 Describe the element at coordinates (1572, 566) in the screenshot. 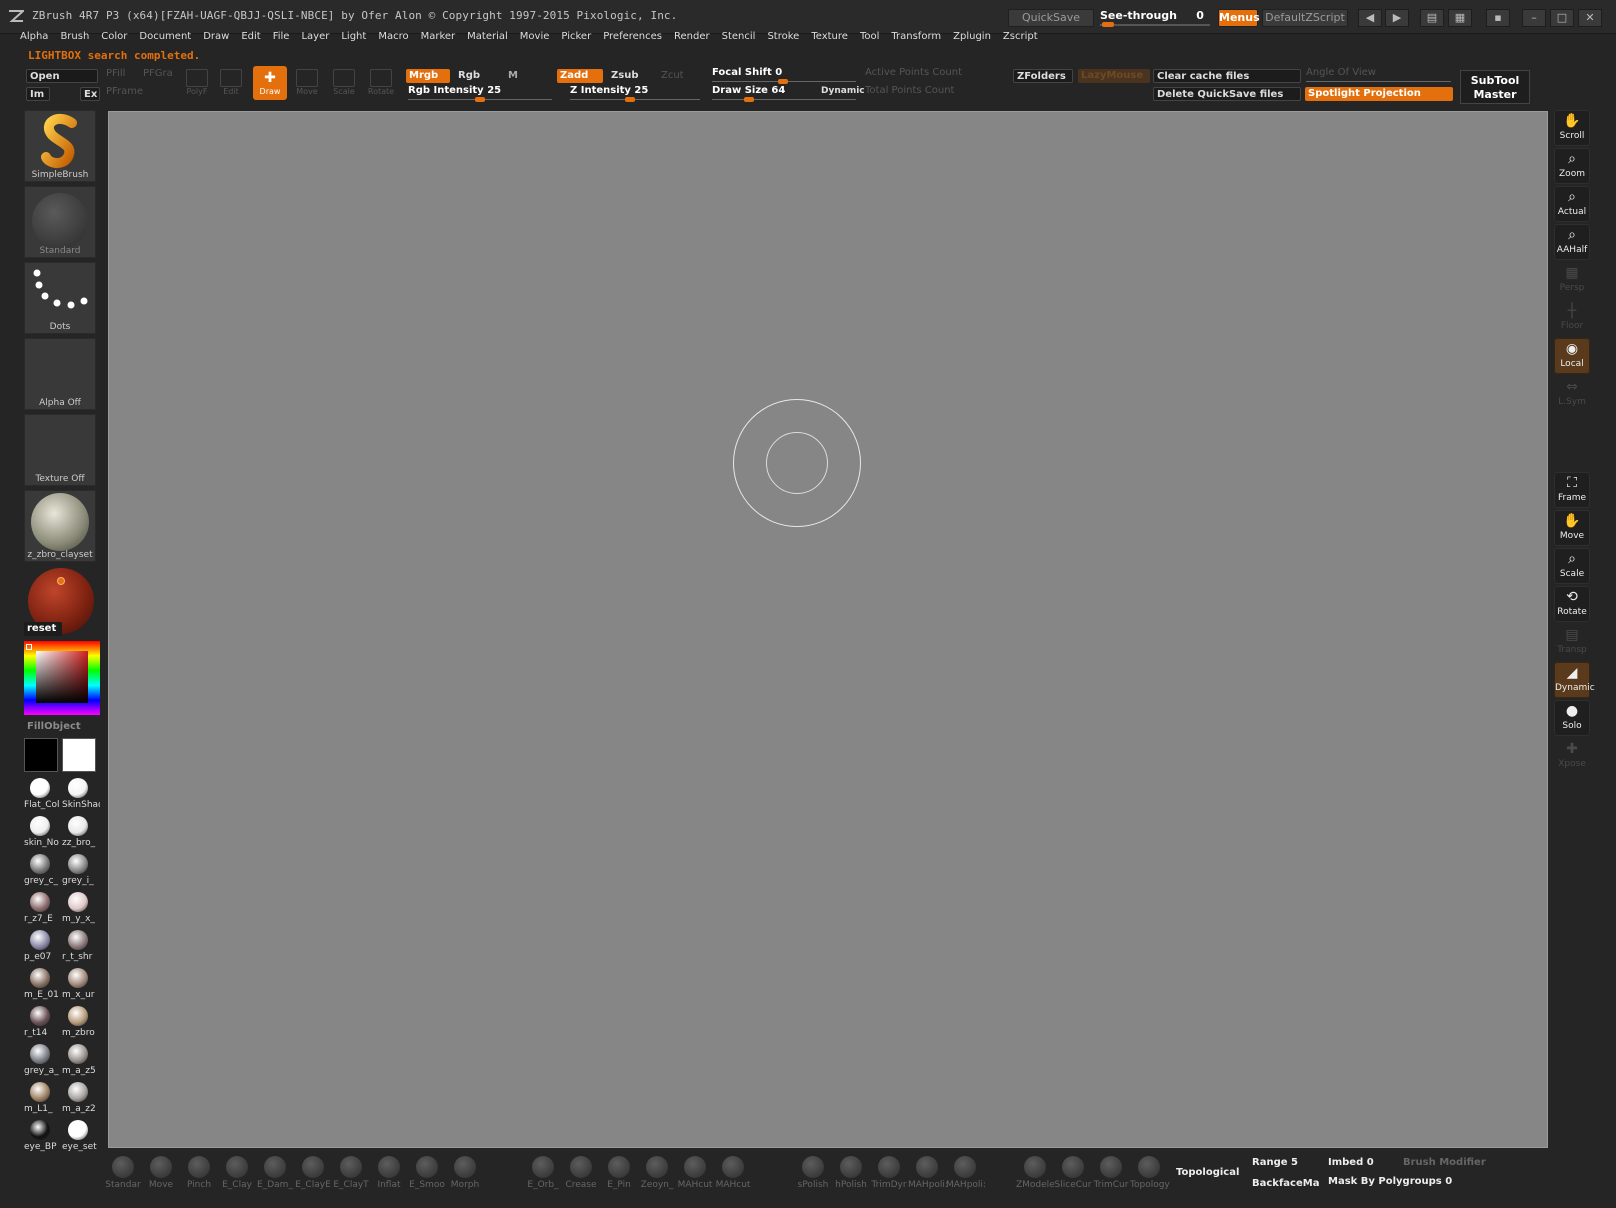

I see `scale-button: ⌕ Scale` at that location.